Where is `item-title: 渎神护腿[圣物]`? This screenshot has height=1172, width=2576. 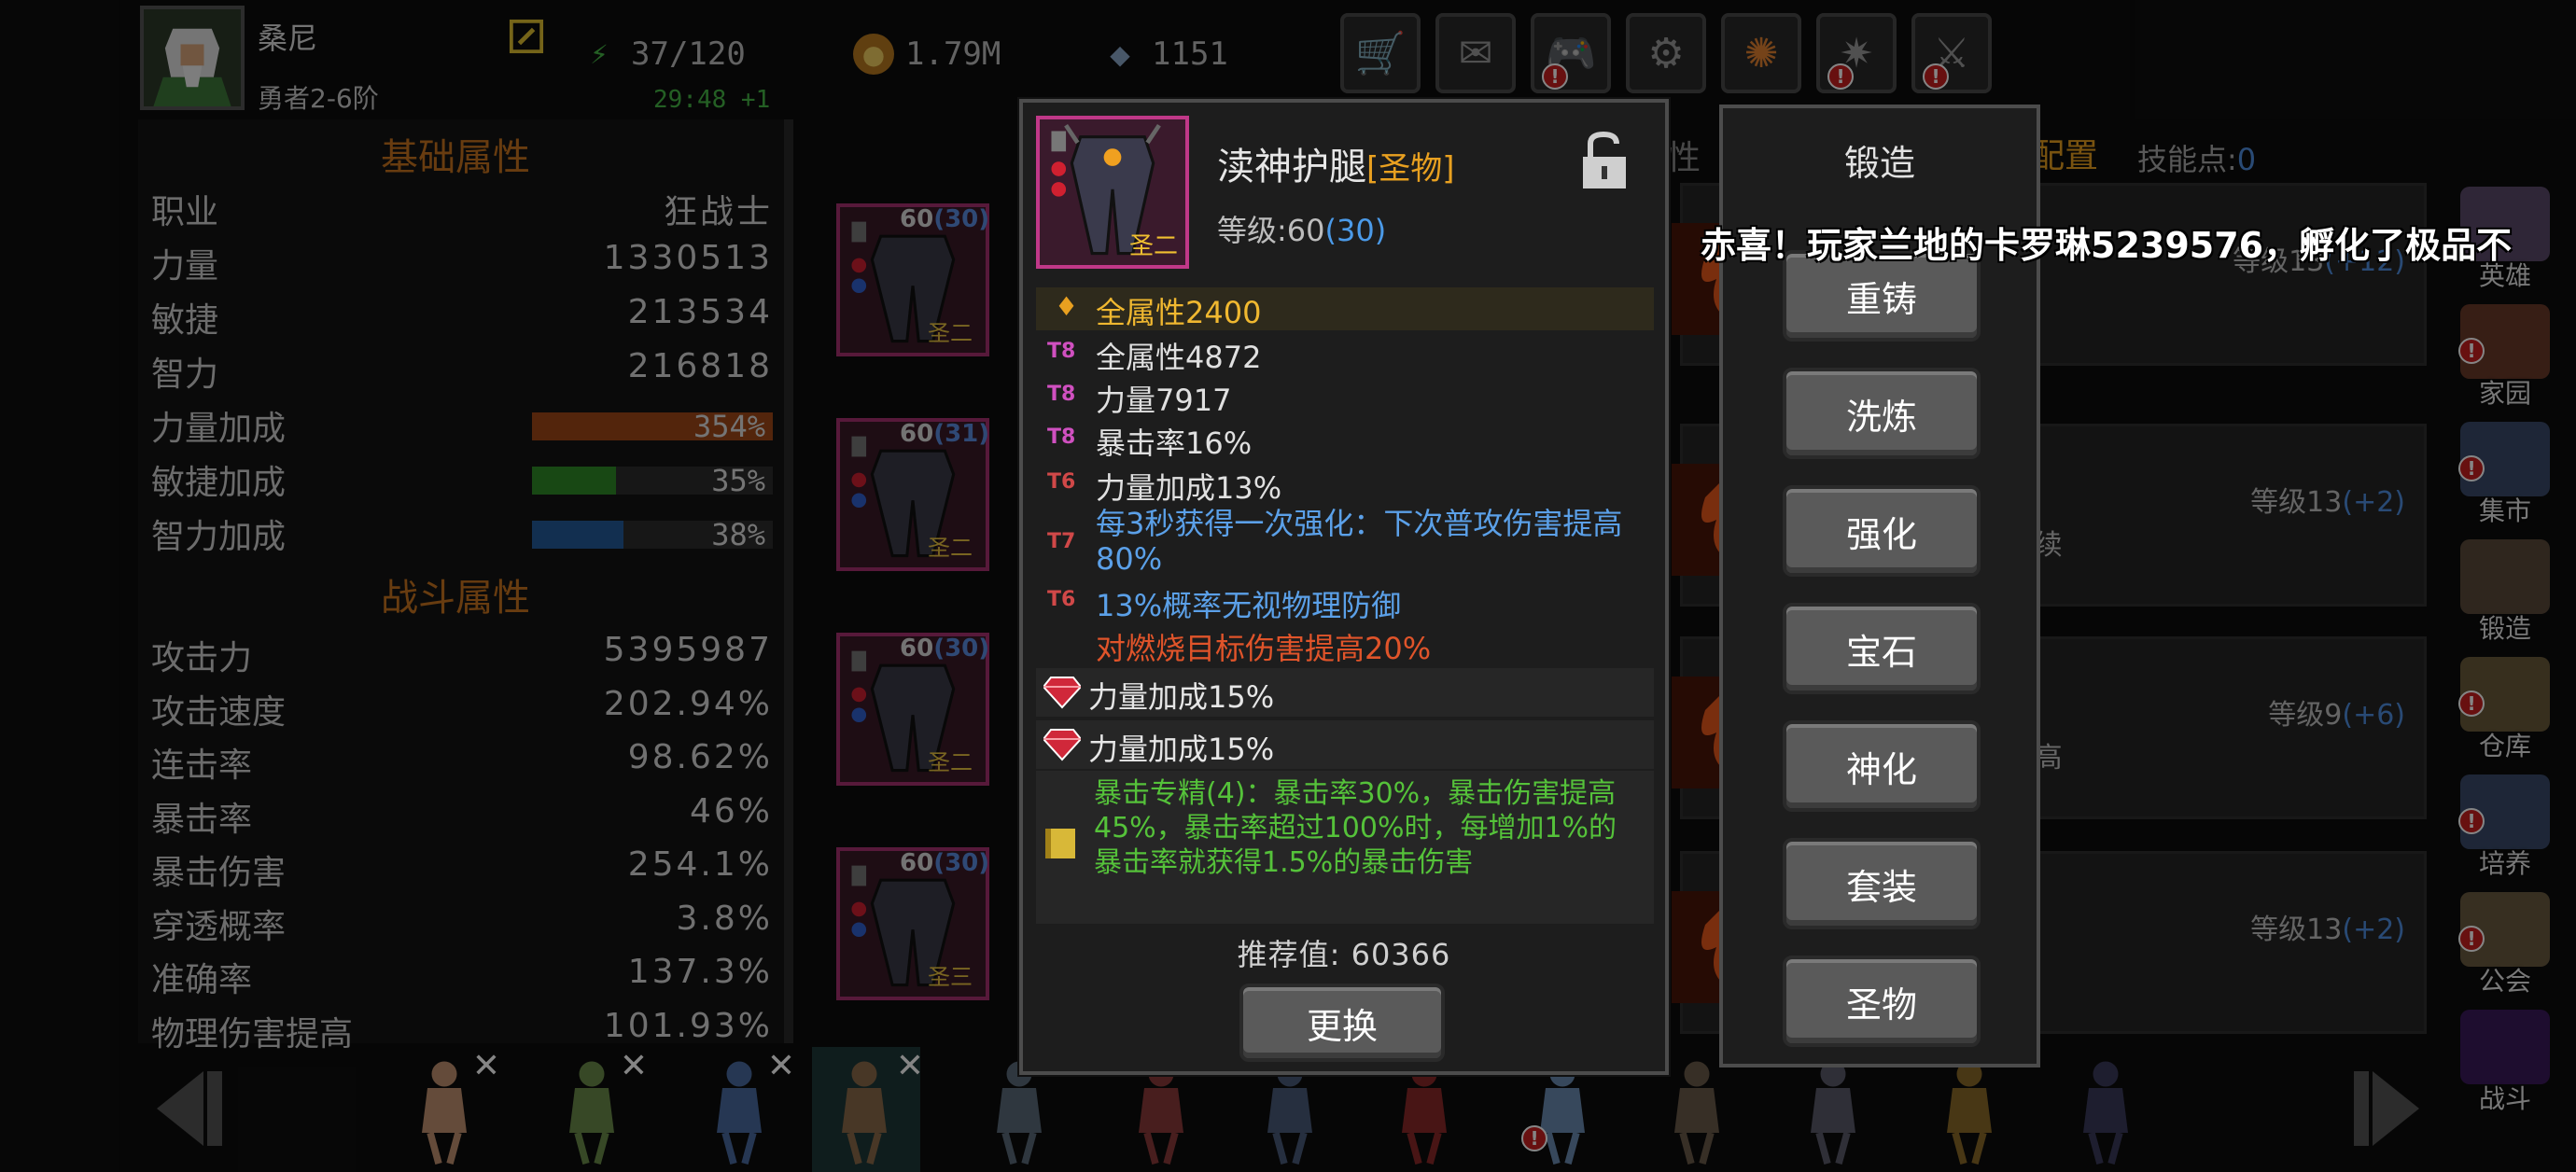 item-title: 渎神护腿[圣物] is located at coordinates (1336, 163).